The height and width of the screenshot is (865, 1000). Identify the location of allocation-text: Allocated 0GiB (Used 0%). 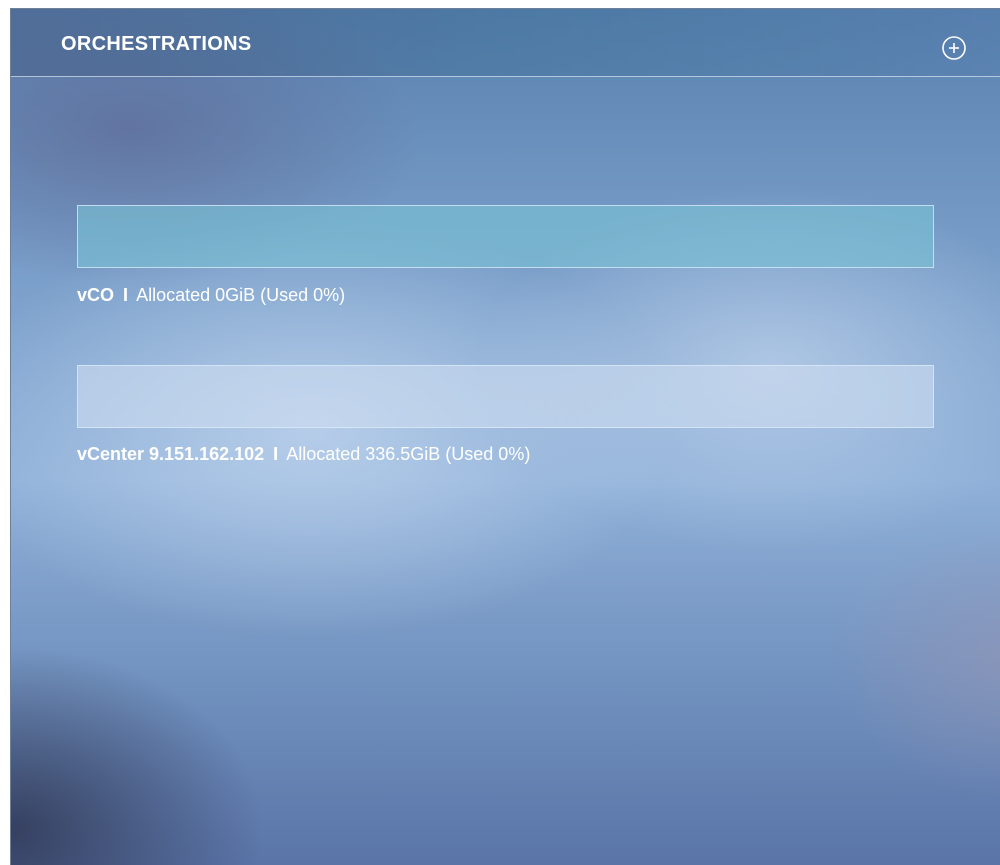
(241, 295).